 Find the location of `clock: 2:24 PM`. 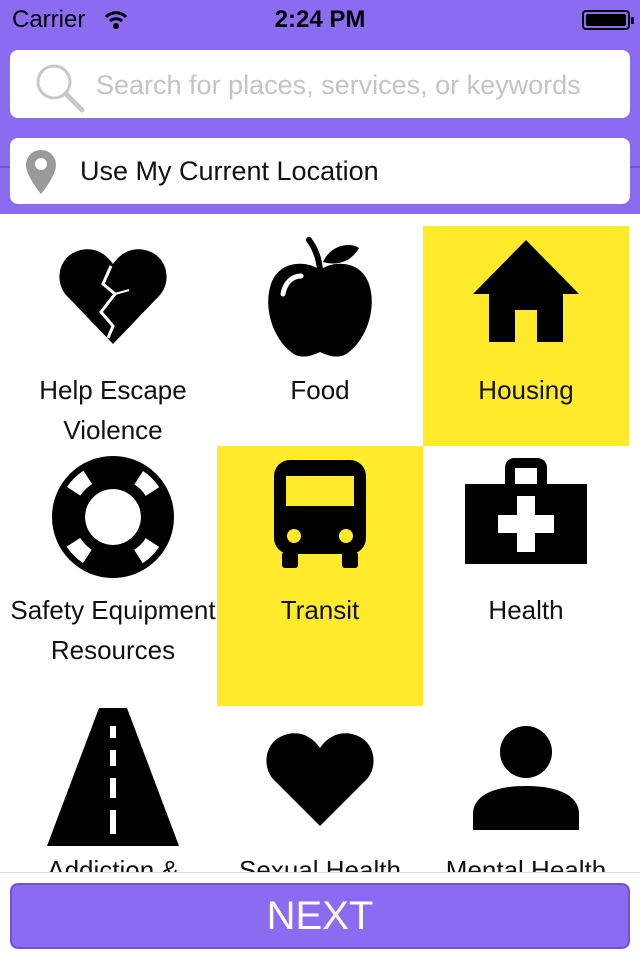

clock: 2:24 PM is located at coordinates (320, 19).